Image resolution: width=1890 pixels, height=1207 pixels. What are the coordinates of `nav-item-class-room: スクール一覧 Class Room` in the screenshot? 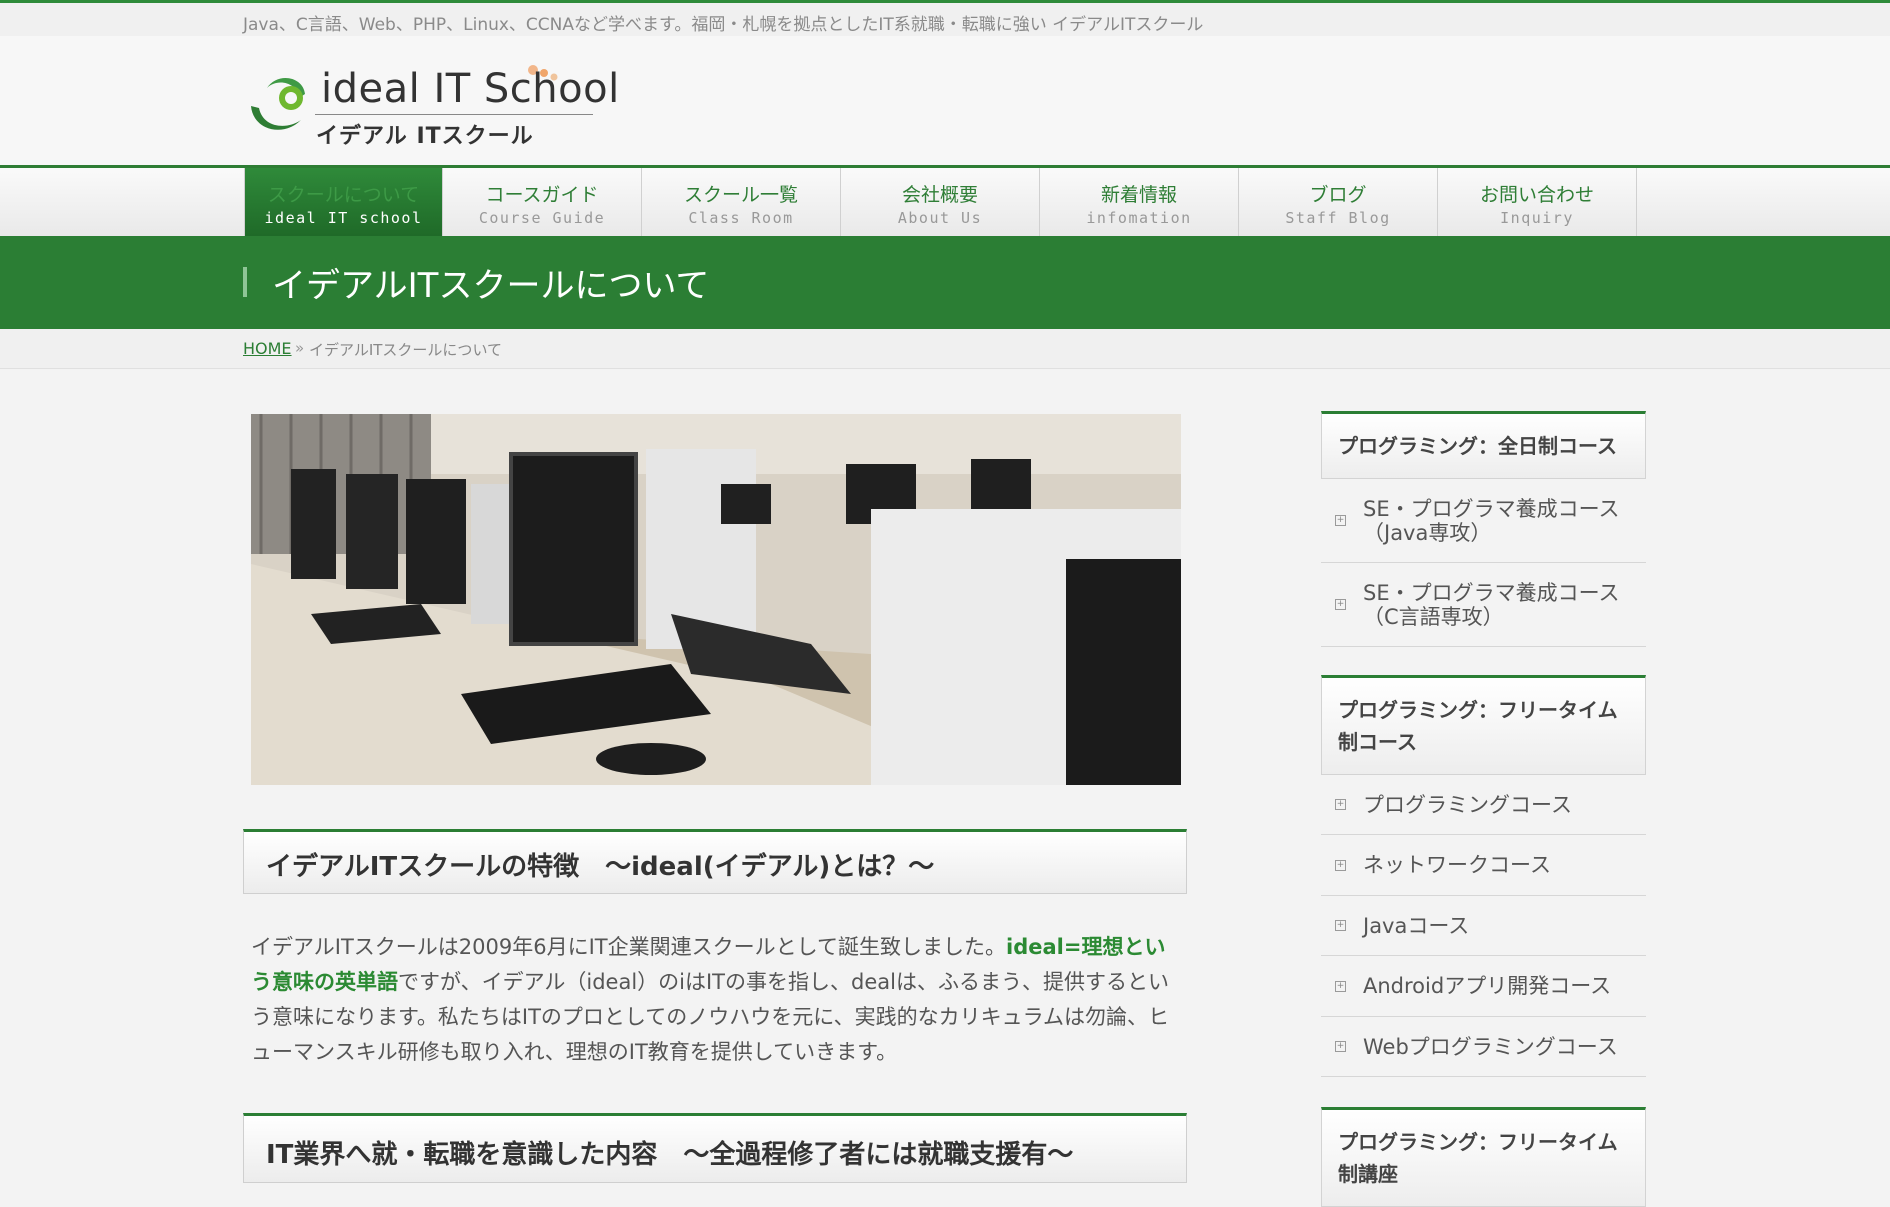 It's located at (741, 202).